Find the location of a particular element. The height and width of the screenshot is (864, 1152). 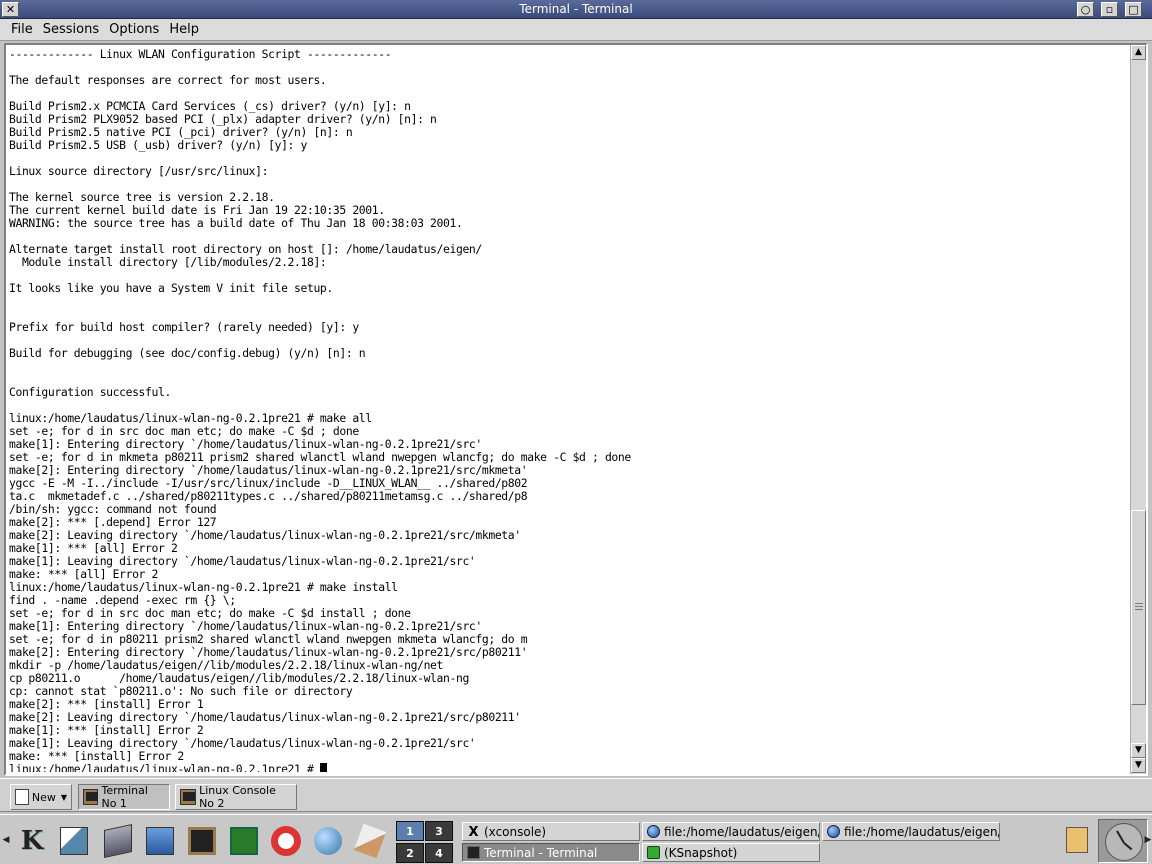

tab-linux-console-no-2: Linux Console No 2 is located at coordinates (236, 797).